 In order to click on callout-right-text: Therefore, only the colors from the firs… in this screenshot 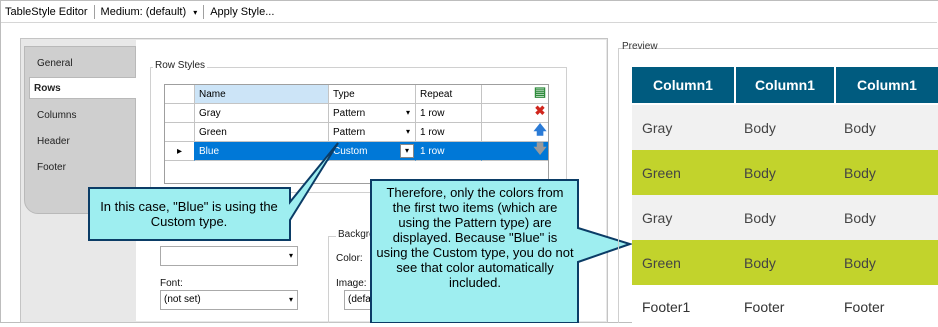, I will do `click(475, 237)`.